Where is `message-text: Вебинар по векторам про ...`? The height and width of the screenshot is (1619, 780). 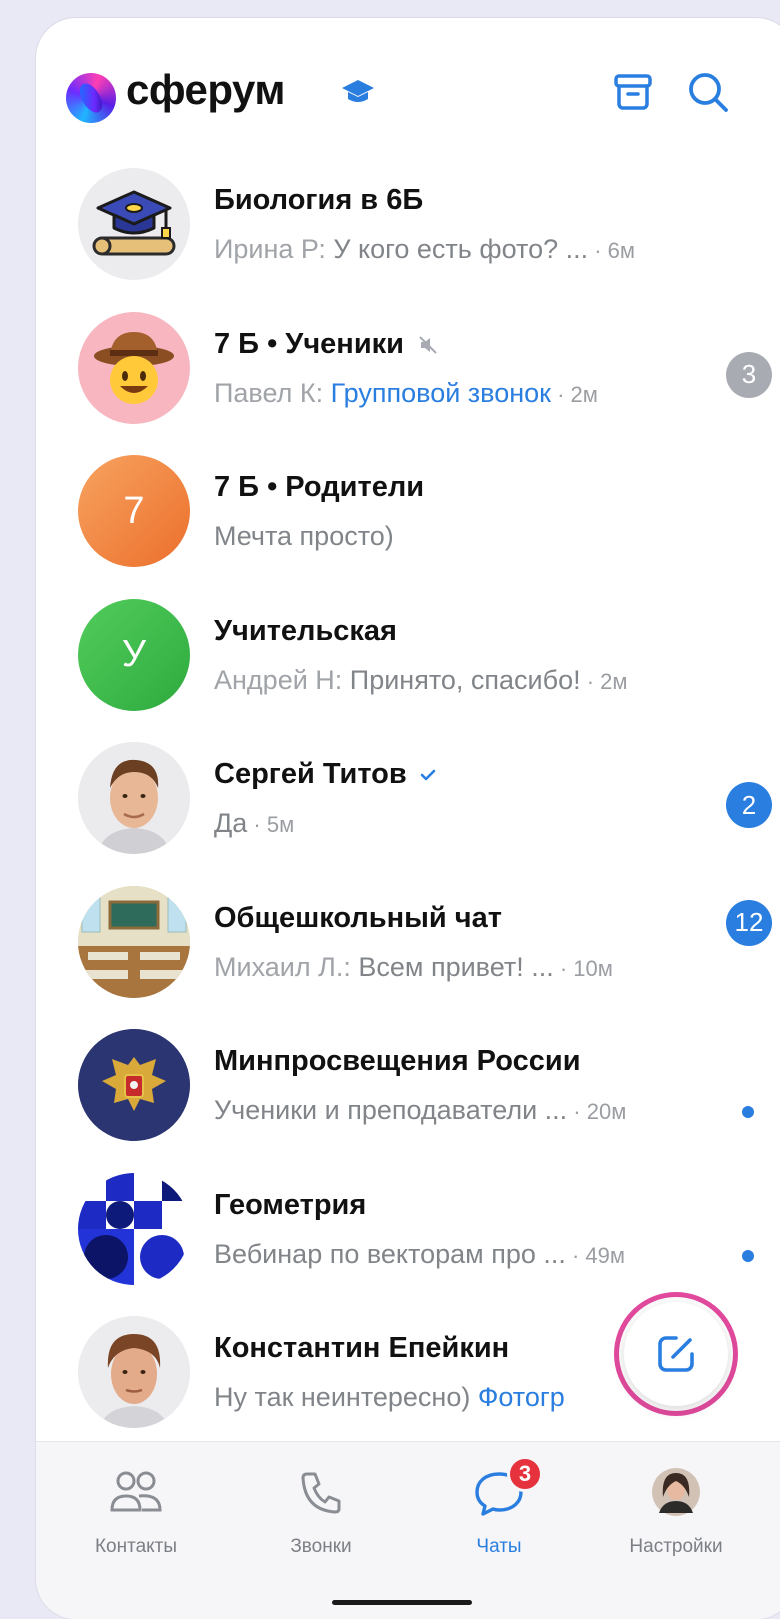
message-text: Вебинар по векторам про ... is located at coordinates (390, 1253).